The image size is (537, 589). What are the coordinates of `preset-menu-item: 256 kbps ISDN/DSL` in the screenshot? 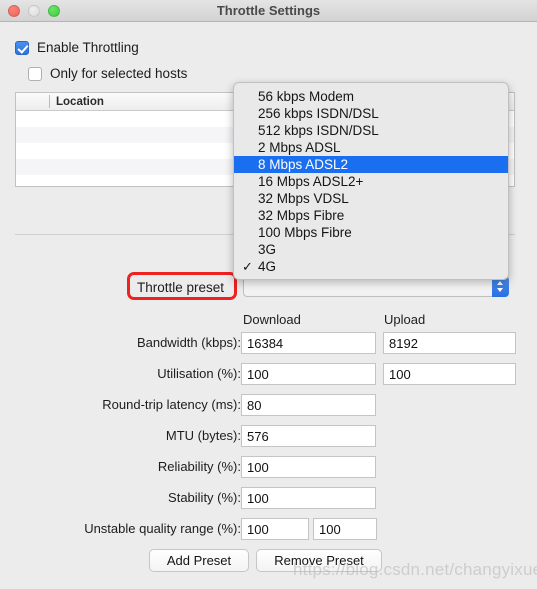 It's located at (371, 113).